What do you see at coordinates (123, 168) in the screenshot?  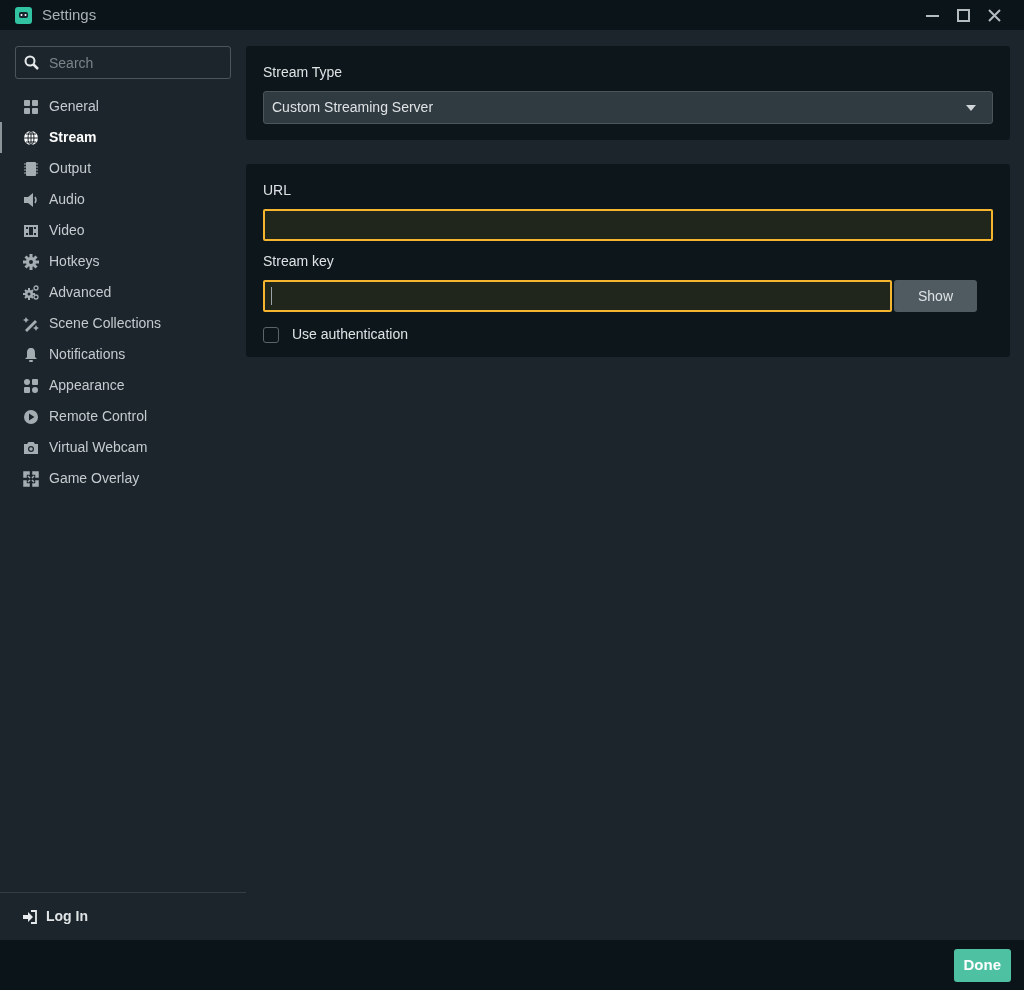 I see `sidebar-item: Output` at bounding box center [123, 168].